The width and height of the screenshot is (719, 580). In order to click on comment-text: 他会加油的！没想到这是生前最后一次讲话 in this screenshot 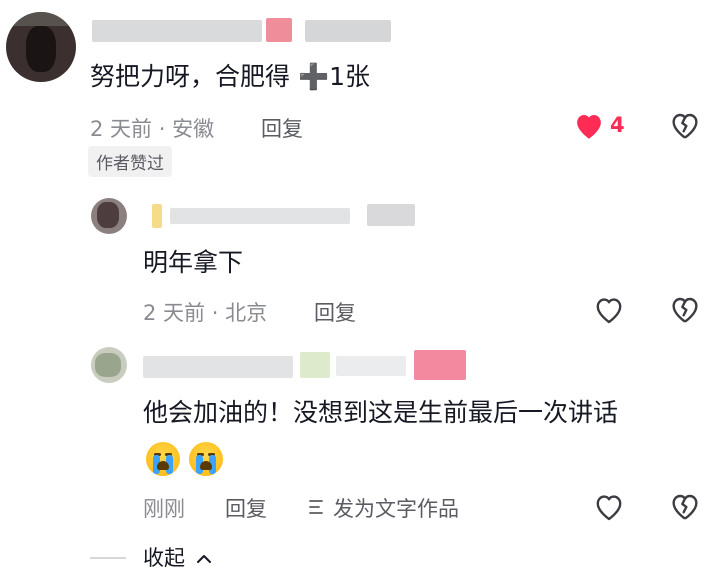, I will do `click(381, 412)`.